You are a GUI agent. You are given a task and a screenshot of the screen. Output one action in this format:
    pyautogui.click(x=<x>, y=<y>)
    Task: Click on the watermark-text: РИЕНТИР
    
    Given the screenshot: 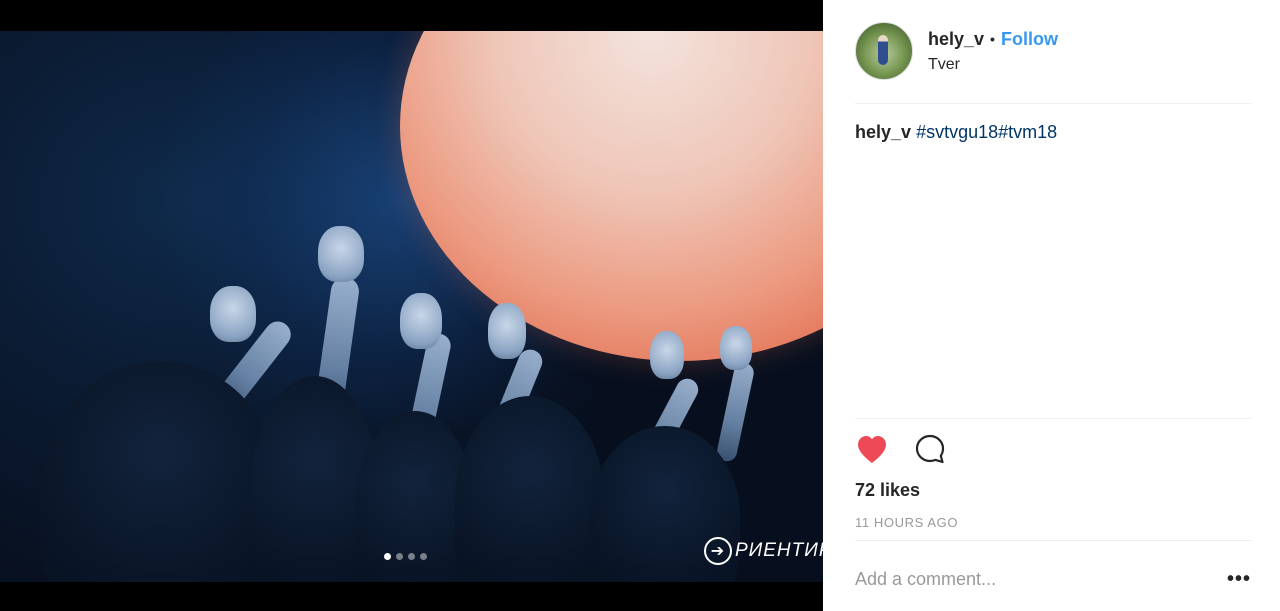 What is the action you would take?
    pyautogui.click(x=779, y=550)
    